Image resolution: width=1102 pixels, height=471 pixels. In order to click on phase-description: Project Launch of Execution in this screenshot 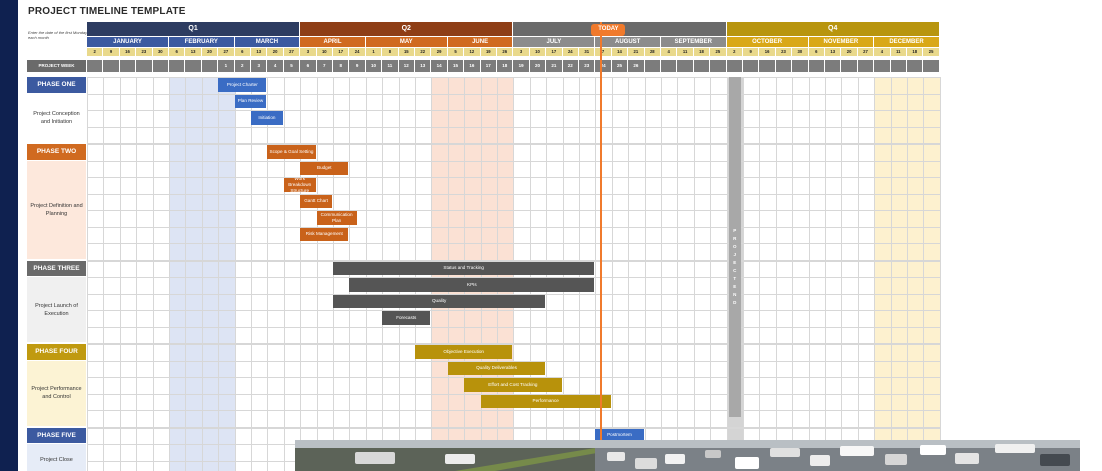, I will do `click(56, 309)`.